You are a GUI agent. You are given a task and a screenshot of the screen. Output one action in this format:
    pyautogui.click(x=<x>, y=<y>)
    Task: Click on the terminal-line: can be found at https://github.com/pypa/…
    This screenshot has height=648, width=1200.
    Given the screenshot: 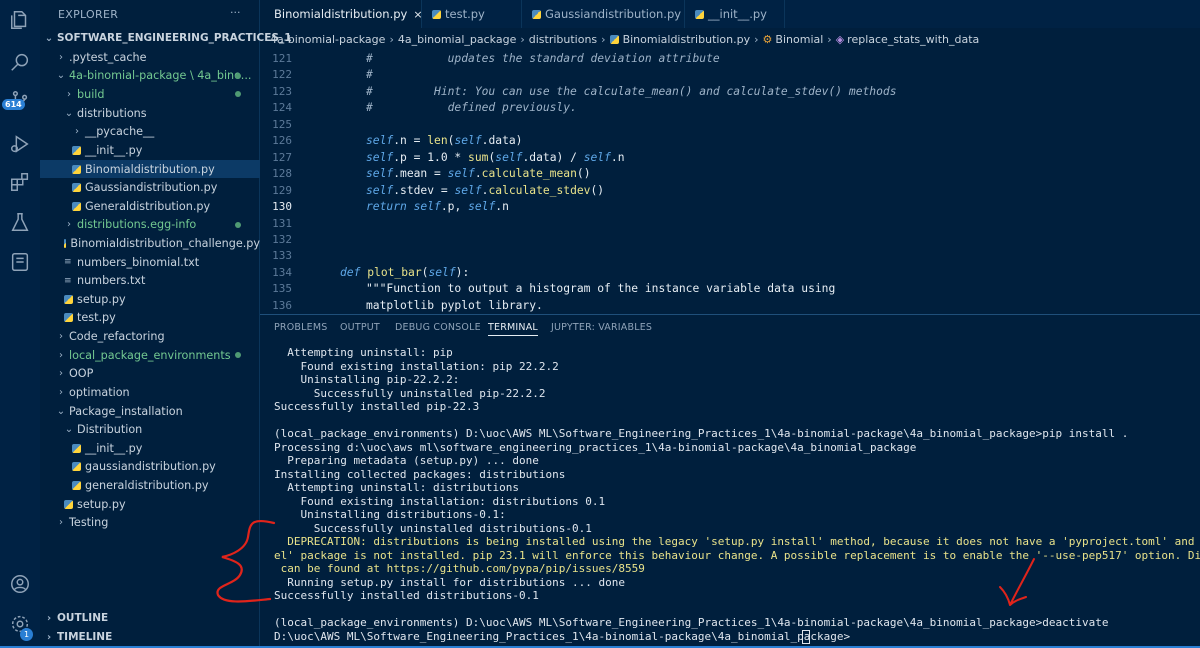 What is the action you would take?
    pyautogui.click(x=459, y=569)
    